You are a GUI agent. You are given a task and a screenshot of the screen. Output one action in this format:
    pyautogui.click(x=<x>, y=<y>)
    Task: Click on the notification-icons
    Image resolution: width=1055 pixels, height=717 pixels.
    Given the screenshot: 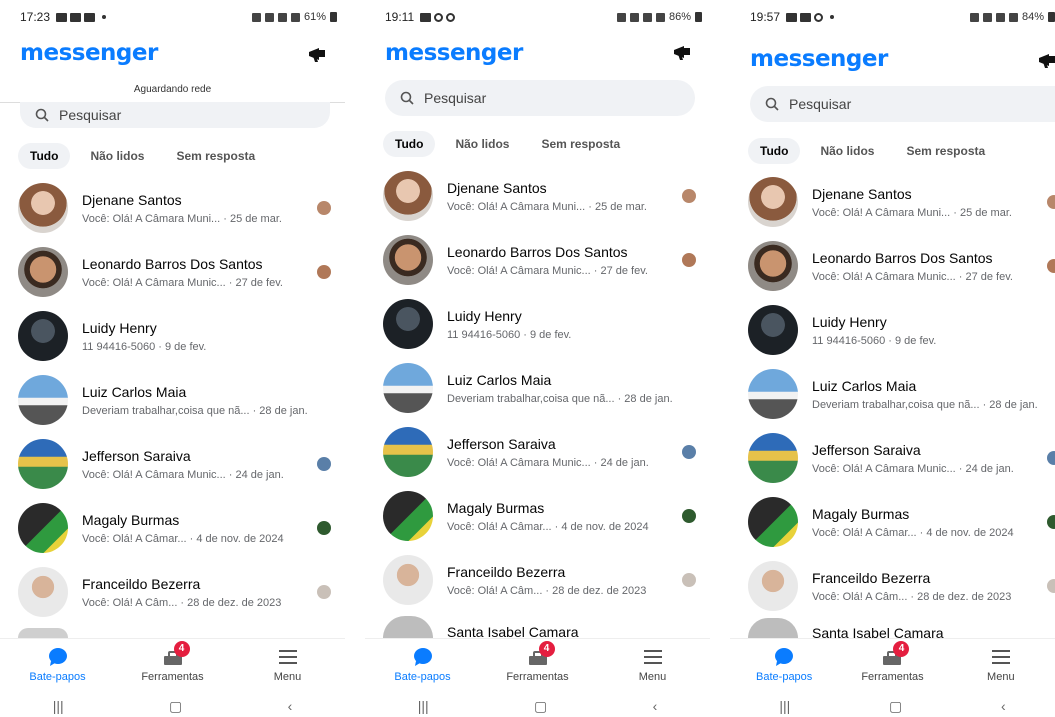 What is the action you would take?
    pyautogui.click(x=81, y=17)
    